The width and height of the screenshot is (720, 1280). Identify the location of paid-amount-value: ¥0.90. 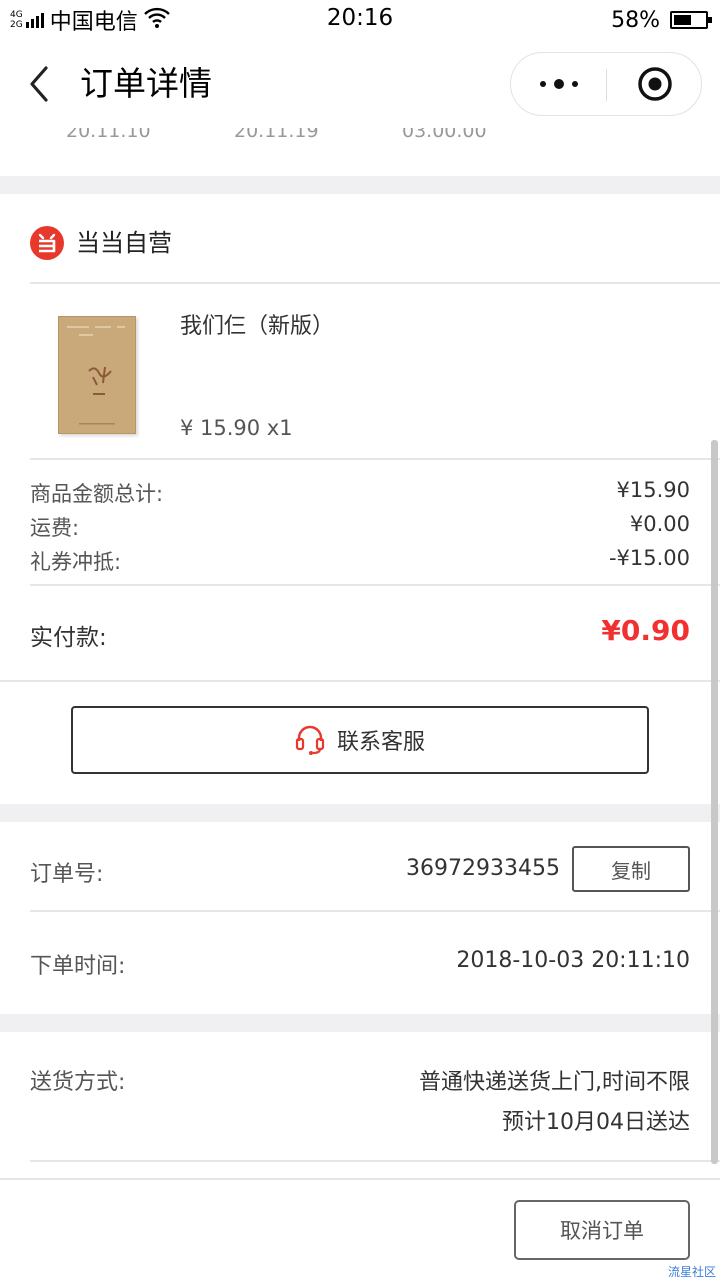
(645, 630).